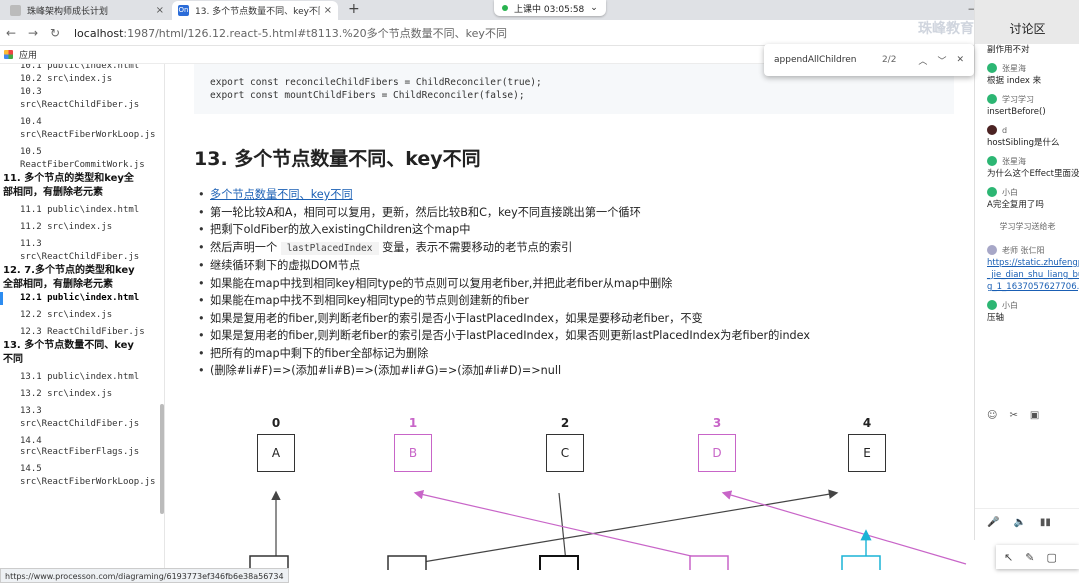 This screenshot has width=1079, height=583. I want to click on toc-item: 14.4 src\ReactFiberFlags.js, so click(80, 447).